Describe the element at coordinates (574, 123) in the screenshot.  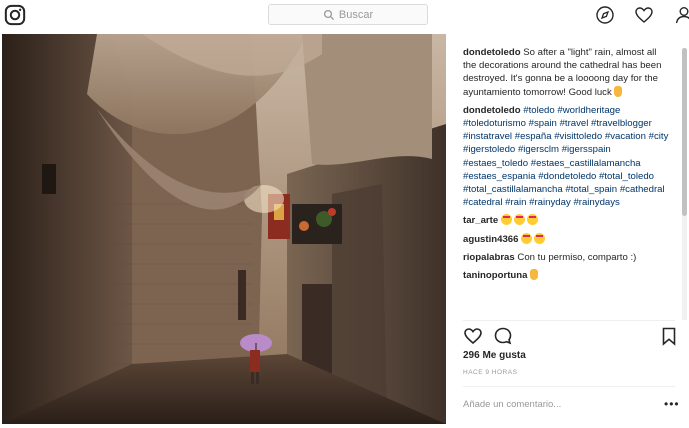
I see `hashtag-link: #travel` at that location.